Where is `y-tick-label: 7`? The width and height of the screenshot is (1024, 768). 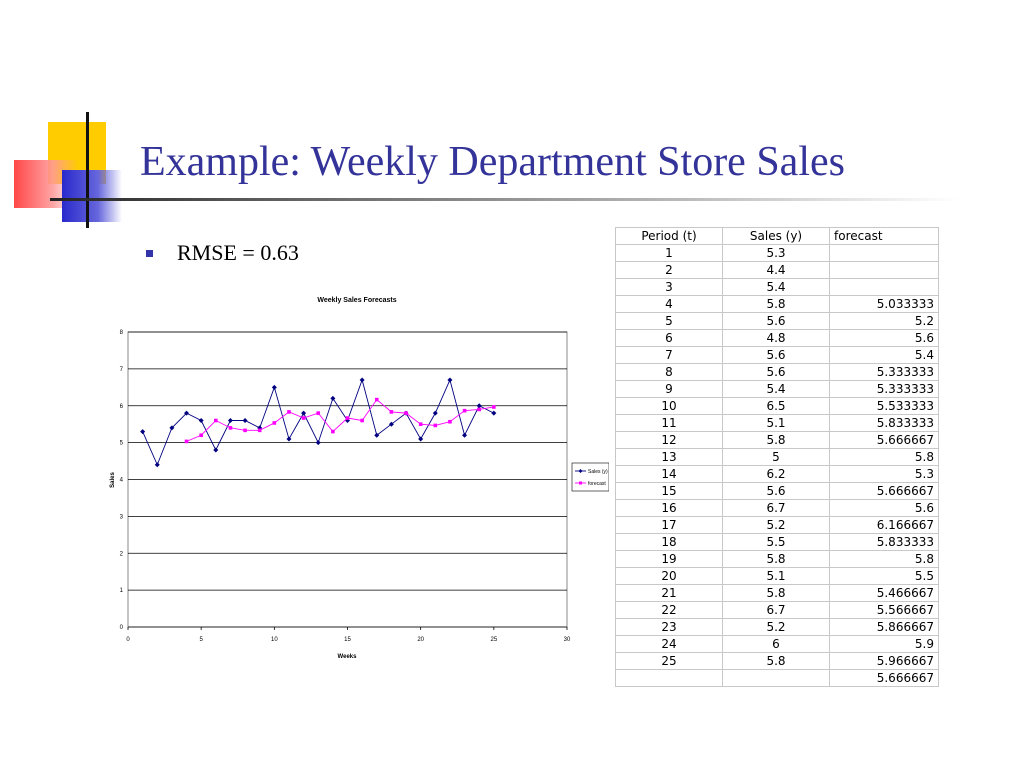 y-tick-label: 7 is located at coordinates (122, 370).